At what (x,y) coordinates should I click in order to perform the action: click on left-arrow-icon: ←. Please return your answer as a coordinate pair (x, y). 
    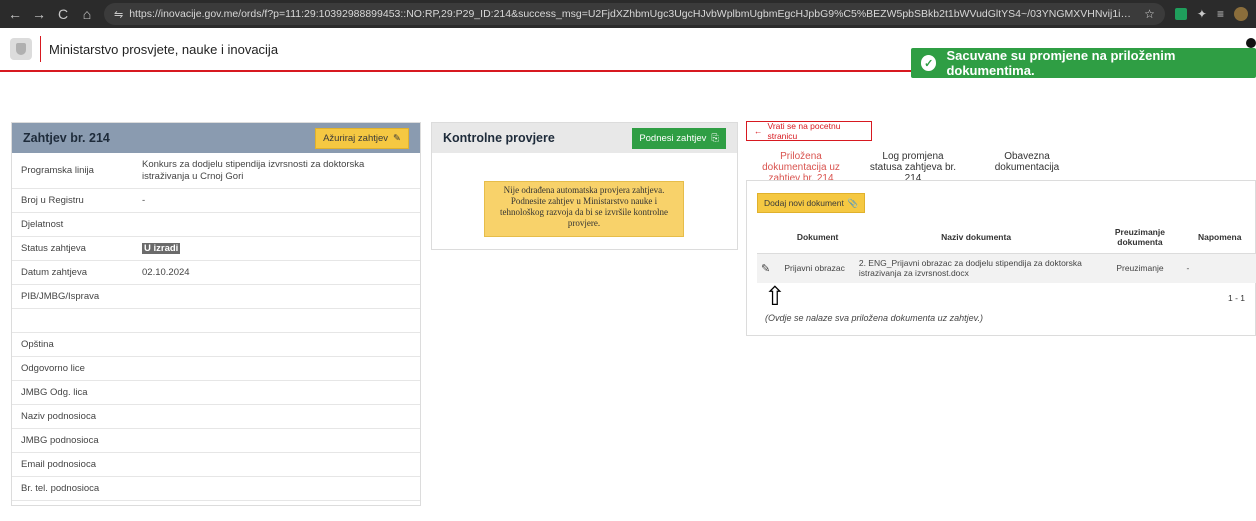
    Looking at the image, I should click on (758, 131).